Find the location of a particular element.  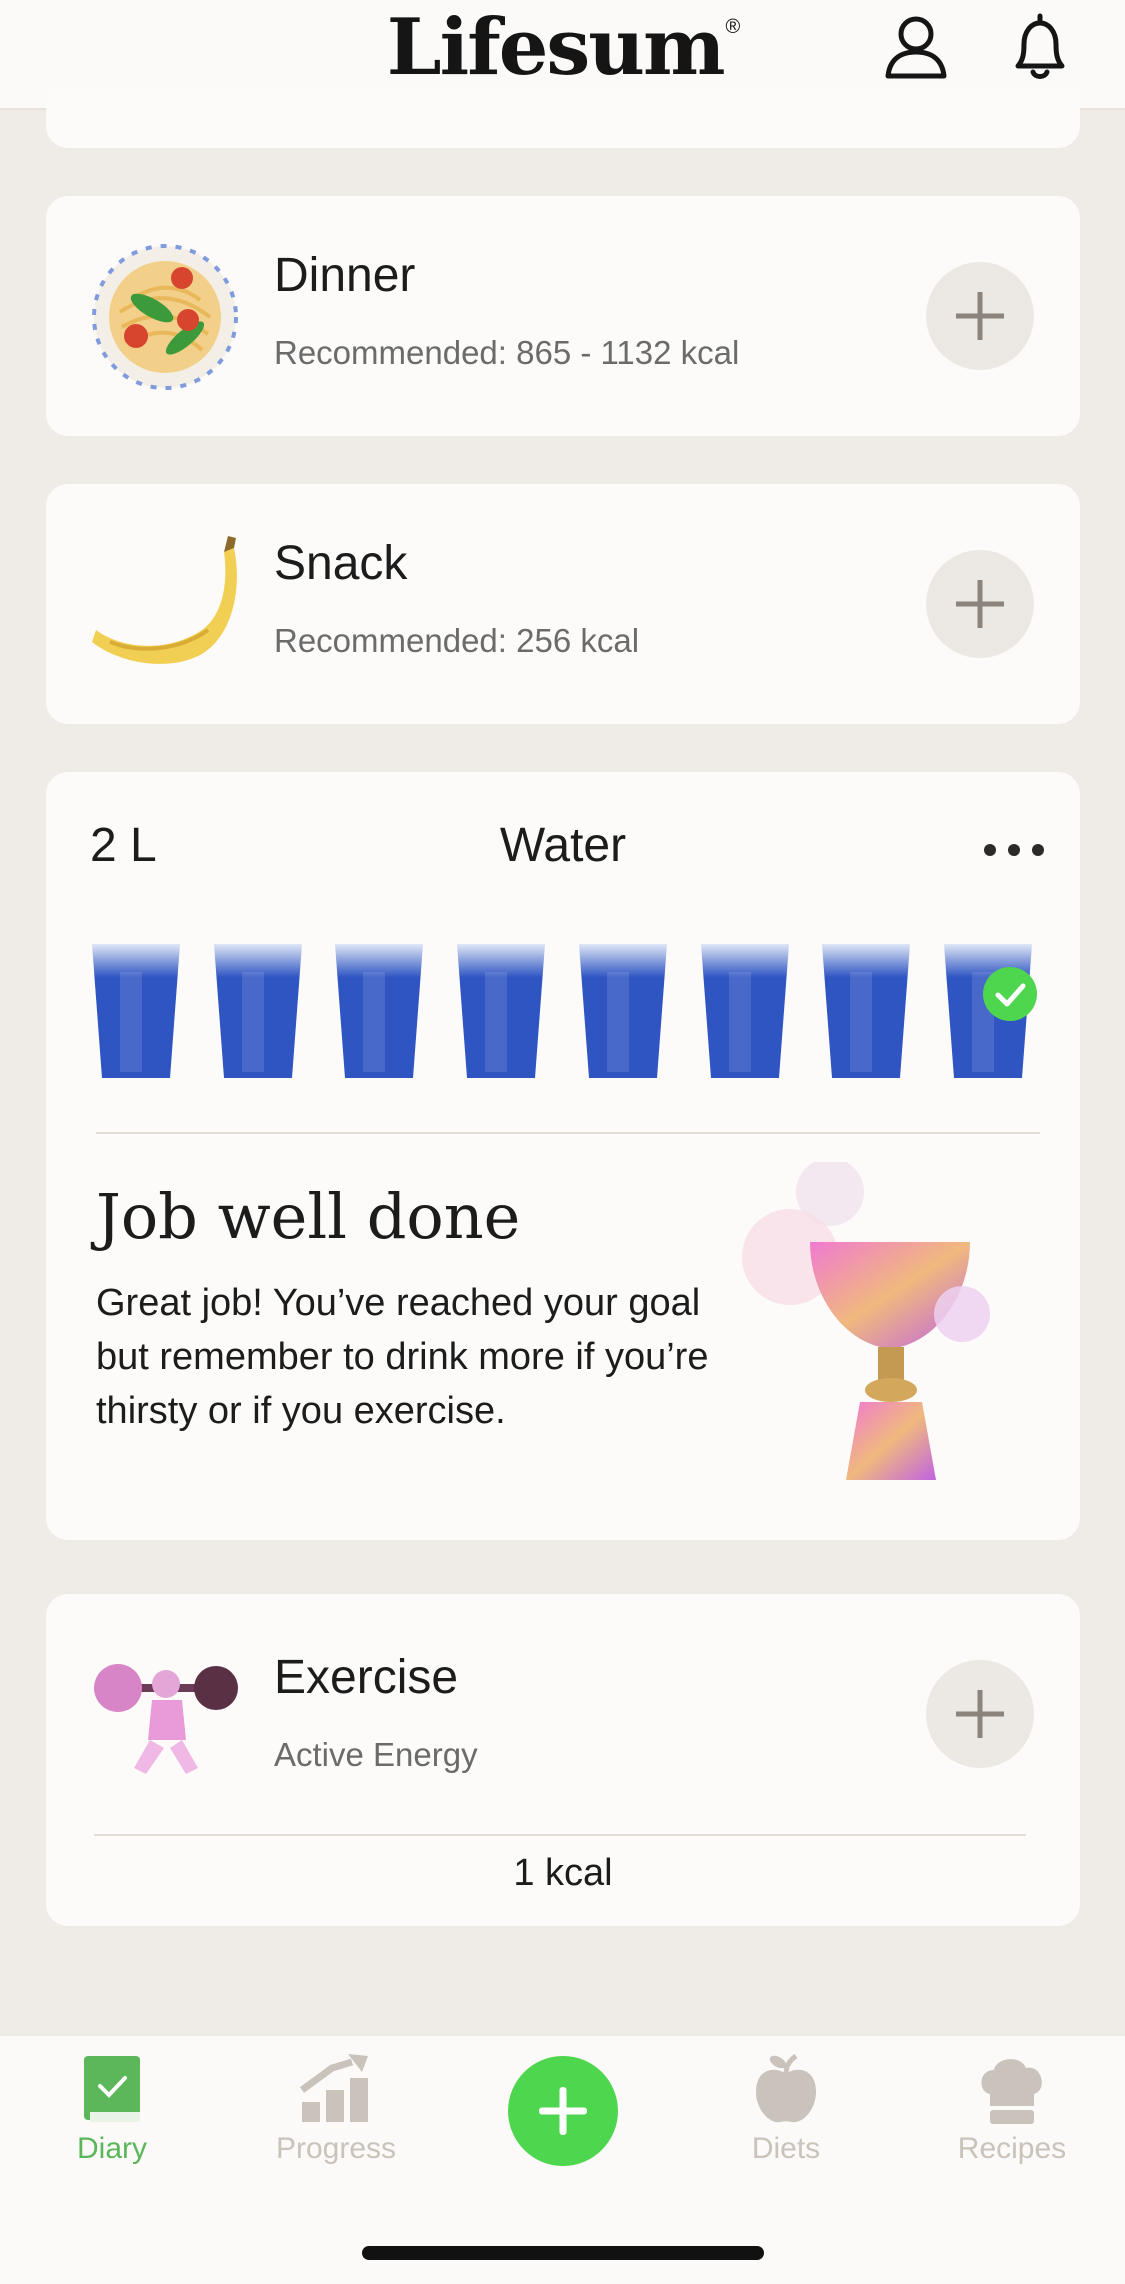

nav-diary: Diary is located at coordinates (112, 2110).